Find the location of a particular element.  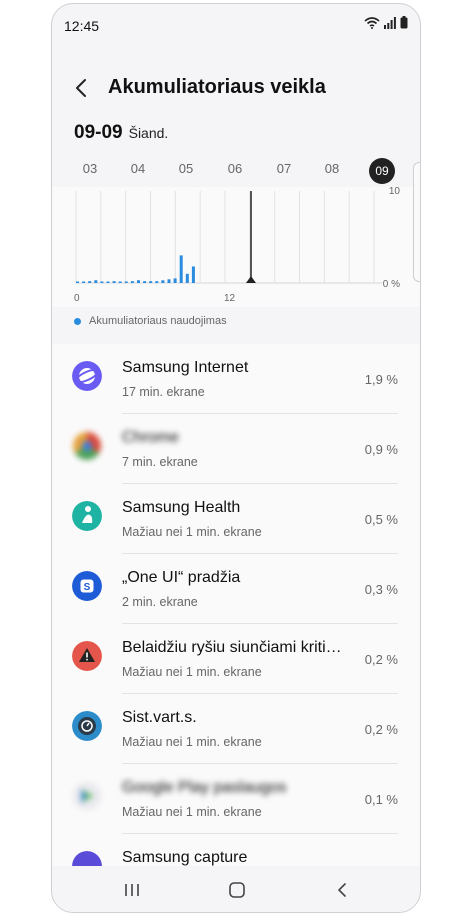

samsung-internet-icon is located at coordinates (87, 376).